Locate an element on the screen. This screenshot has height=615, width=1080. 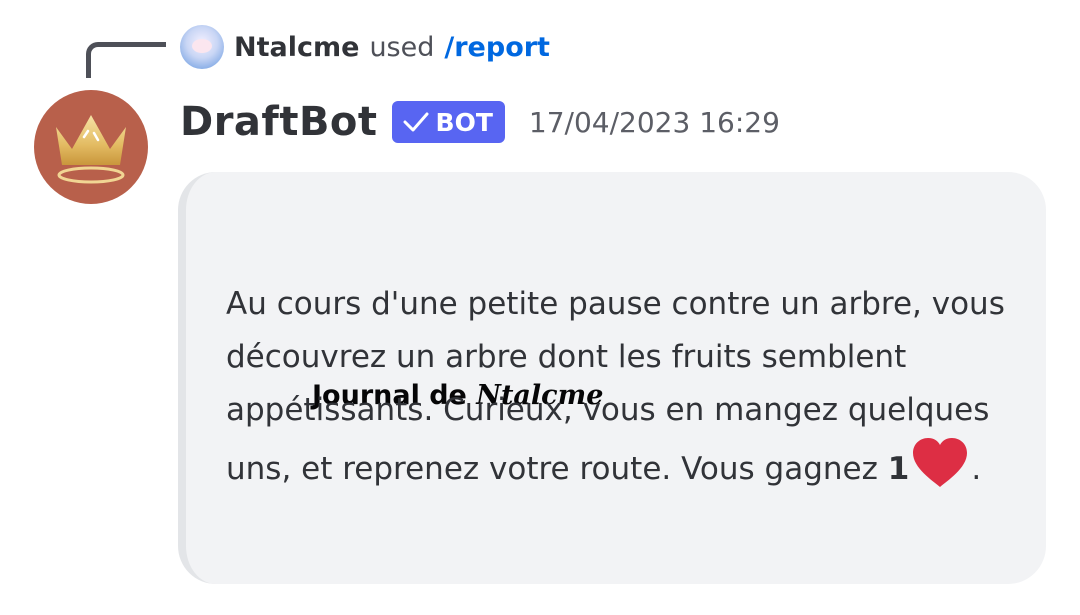
replied-username: Ntalcme is located at coordinates (296, 47).